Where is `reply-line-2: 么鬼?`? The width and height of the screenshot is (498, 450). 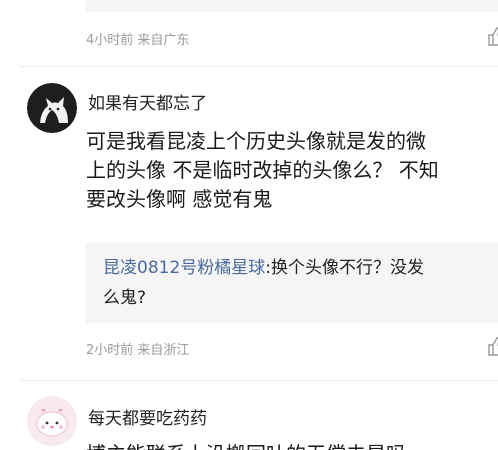 reply-line-2: 么鬼? is located at coordinates (125, 298).